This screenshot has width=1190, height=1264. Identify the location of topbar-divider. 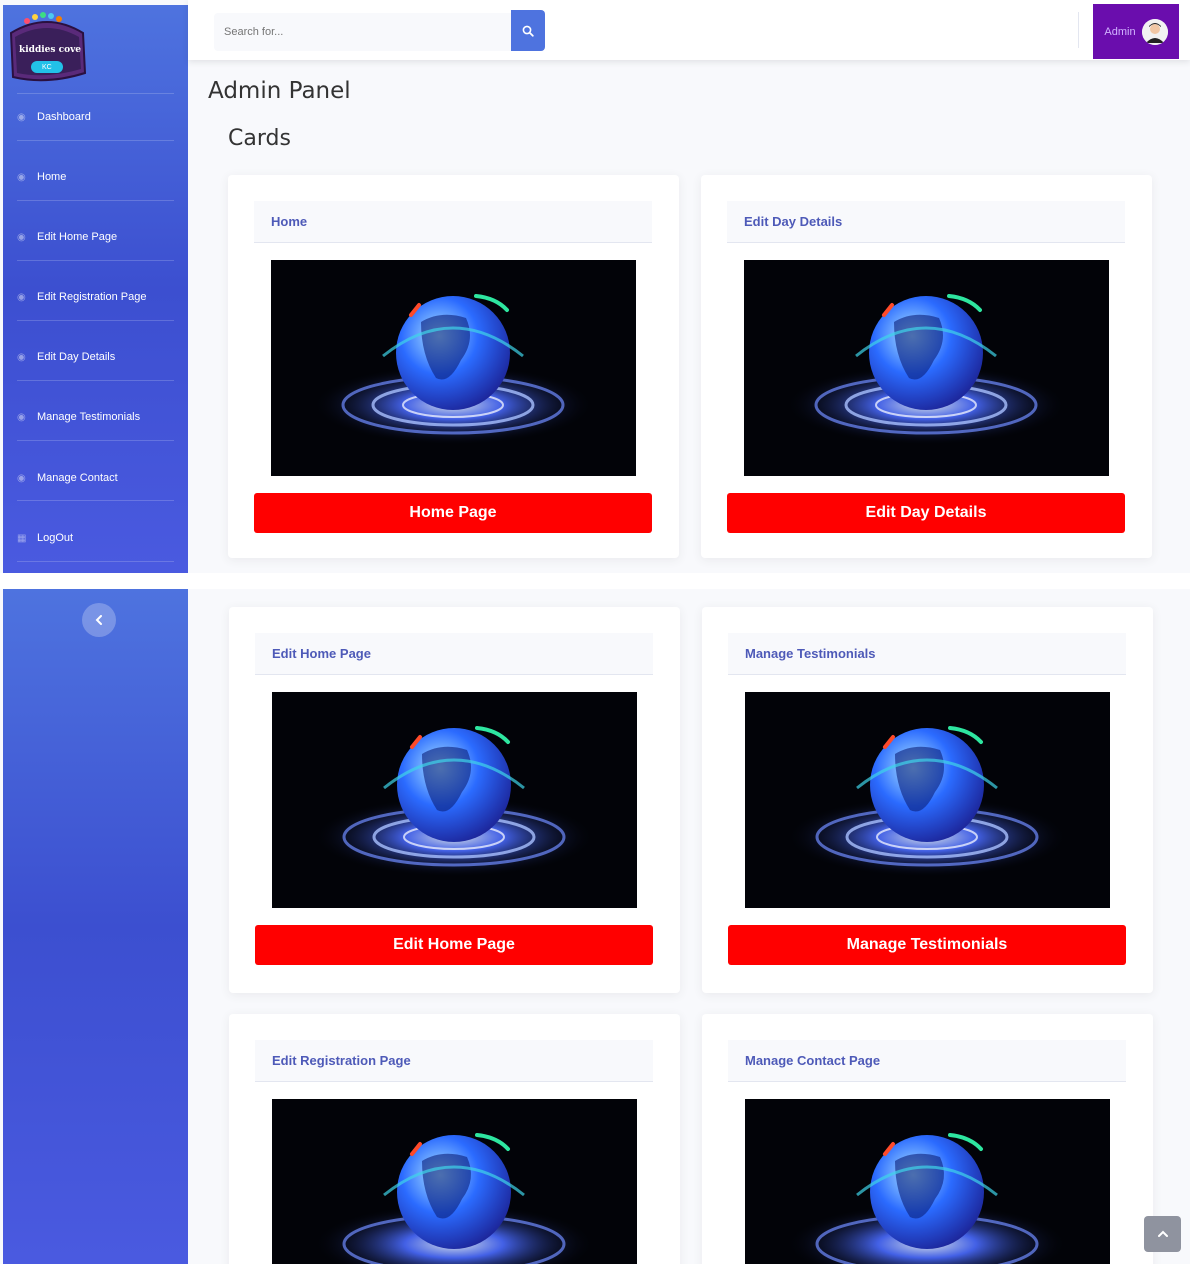
(1078, 30).